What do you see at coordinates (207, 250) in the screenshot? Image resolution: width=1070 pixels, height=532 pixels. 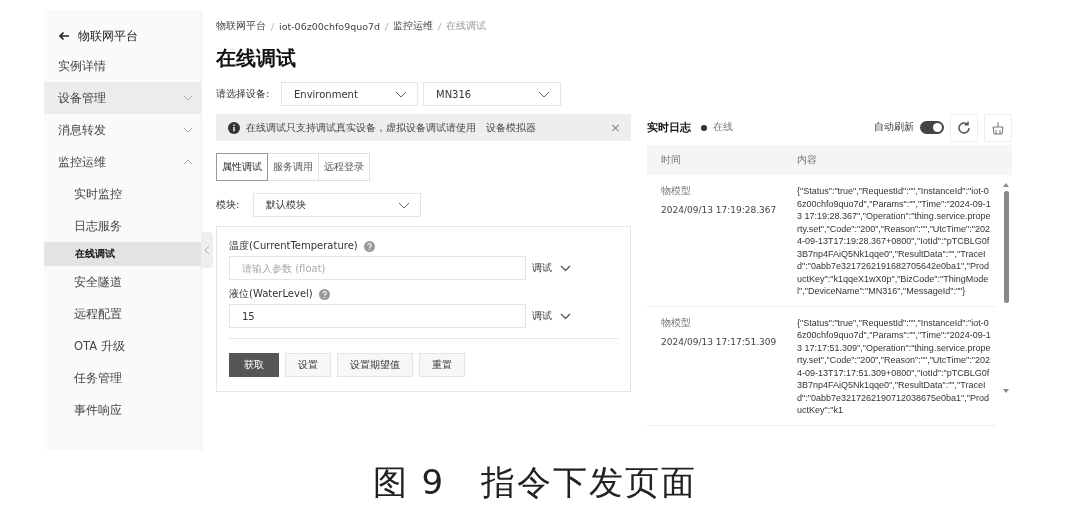 I see `collapse-handle` at bounding box center [207, 250].